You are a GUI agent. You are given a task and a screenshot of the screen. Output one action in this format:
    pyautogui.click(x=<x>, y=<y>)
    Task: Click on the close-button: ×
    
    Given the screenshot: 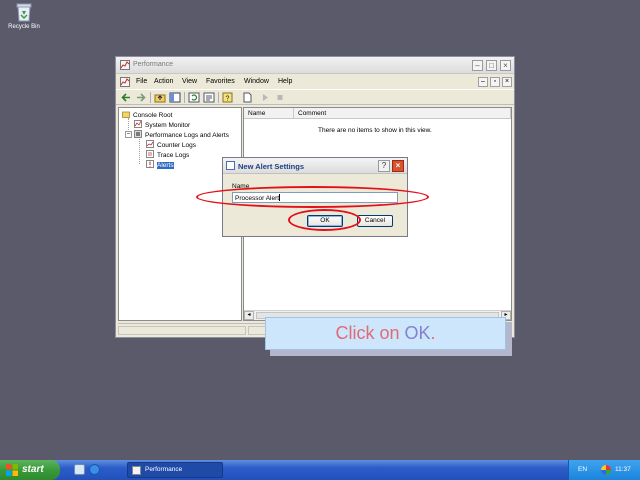 What is the action you would take?
    pyautogui.click(x=505, y=65)
    